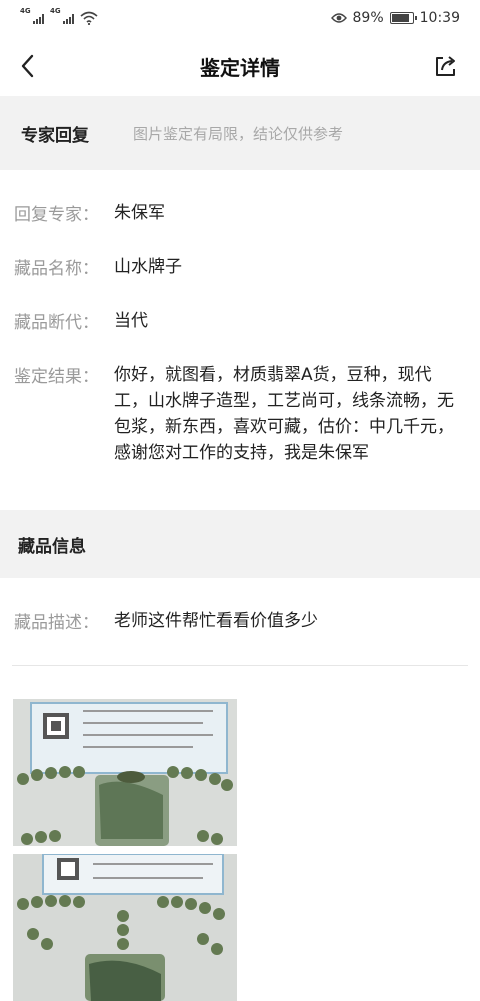 The image size is (480, 1001). I want to click on field-row-expert: 回复专家： 朱保军, so click(240, 213).